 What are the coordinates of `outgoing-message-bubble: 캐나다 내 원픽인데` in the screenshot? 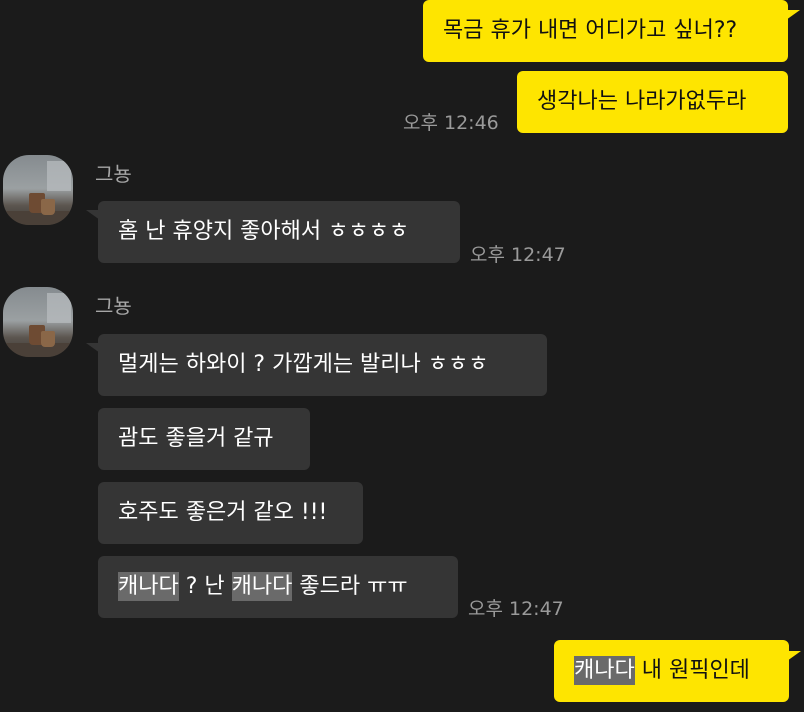 It's located at (671, 671).